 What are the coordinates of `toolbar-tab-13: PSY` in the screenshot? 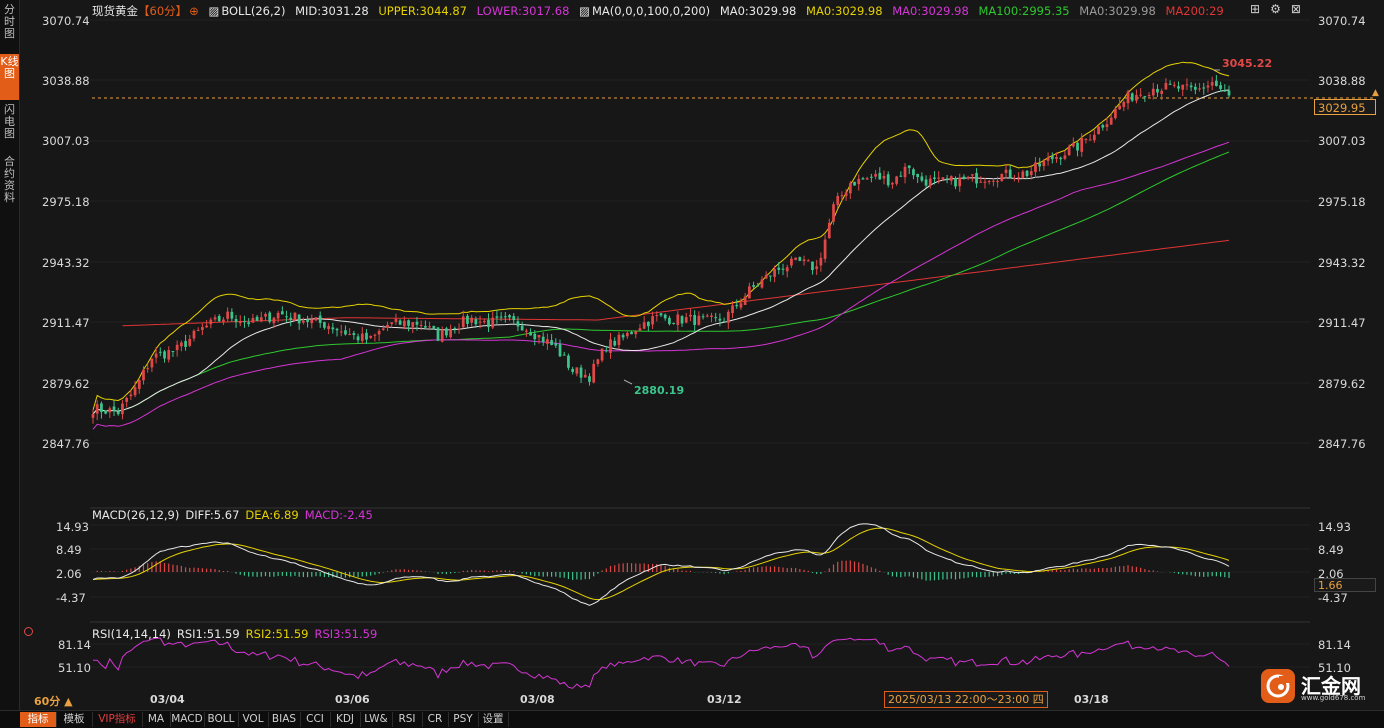 It's located at (463, 719).